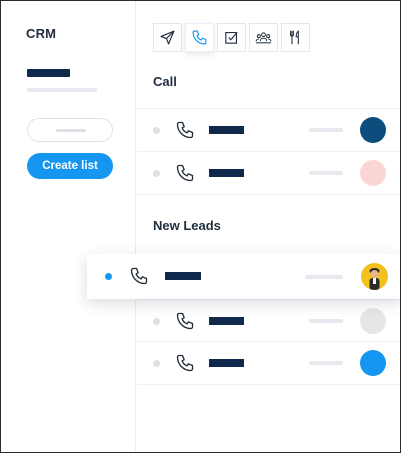  Describe the element at coordinates (41, 33) in the screenshot. I see `app-title: CRM` at that location.